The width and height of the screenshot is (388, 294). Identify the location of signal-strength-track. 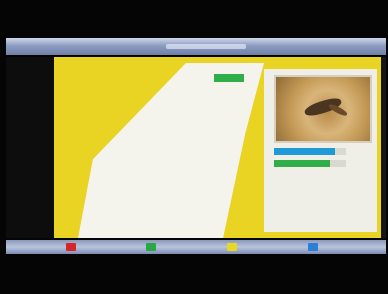
(310, 151).